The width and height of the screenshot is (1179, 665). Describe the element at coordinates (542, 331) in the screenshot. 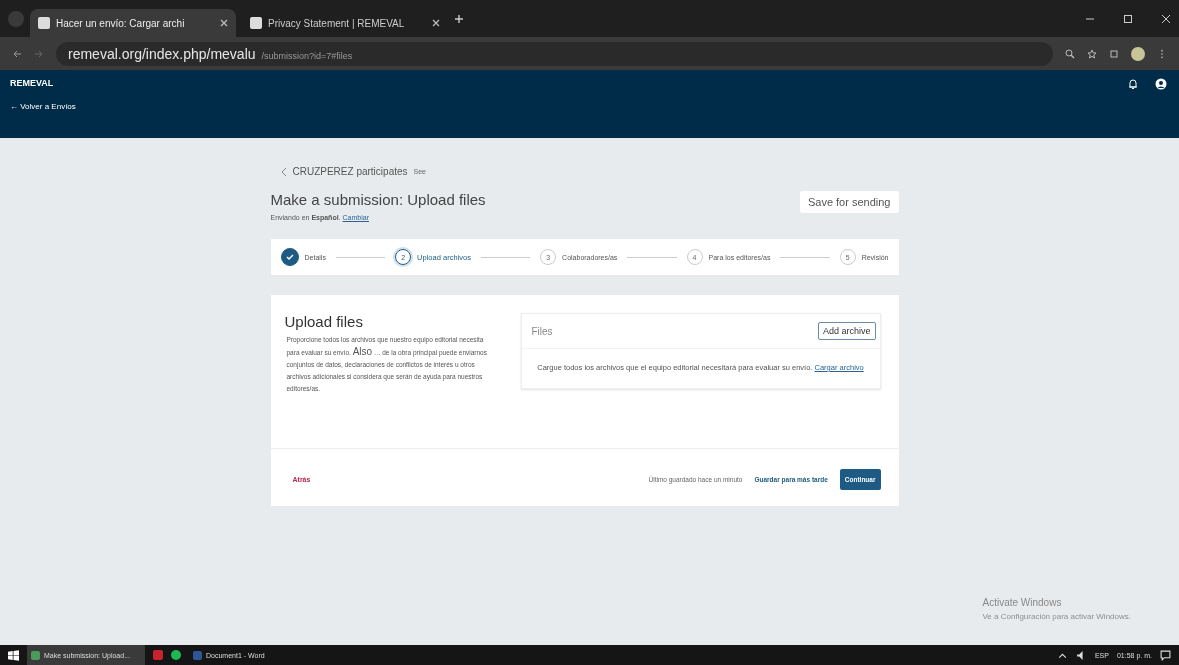

I see `files-heading: Files` at that location.